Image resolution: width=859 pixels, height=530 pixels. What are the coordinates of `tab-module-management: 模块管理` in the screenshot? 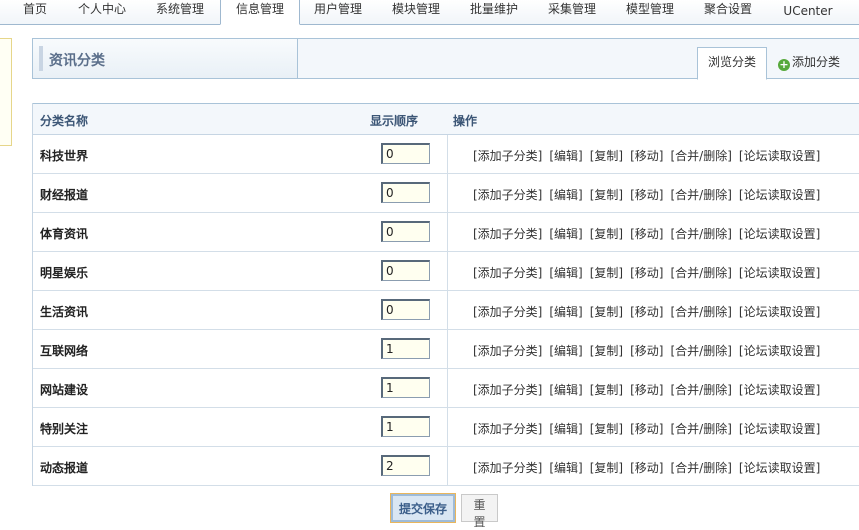 It's located at (416, 11).